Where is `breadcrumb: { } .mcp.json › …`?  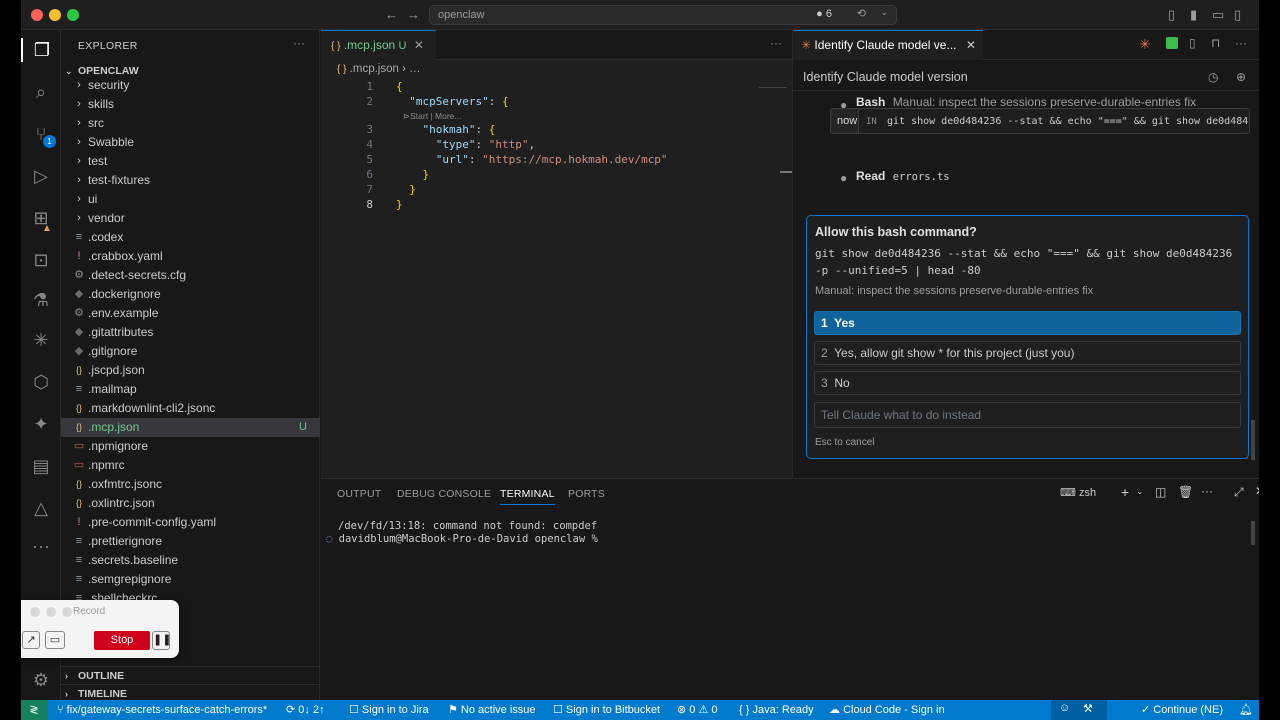
breadcrumb: { } .mcp.json › … is located at coordinates (379, 69).